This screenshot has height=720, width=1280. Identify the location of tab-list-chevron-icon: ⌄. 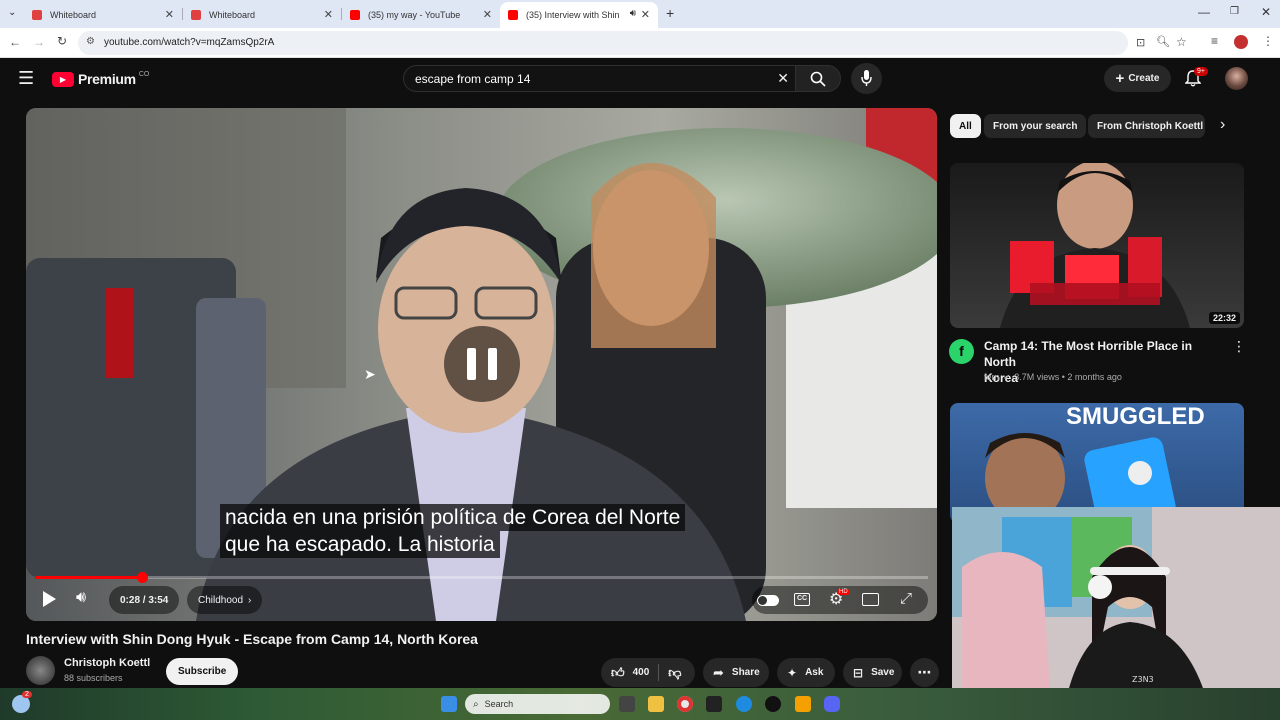
(12, 12).